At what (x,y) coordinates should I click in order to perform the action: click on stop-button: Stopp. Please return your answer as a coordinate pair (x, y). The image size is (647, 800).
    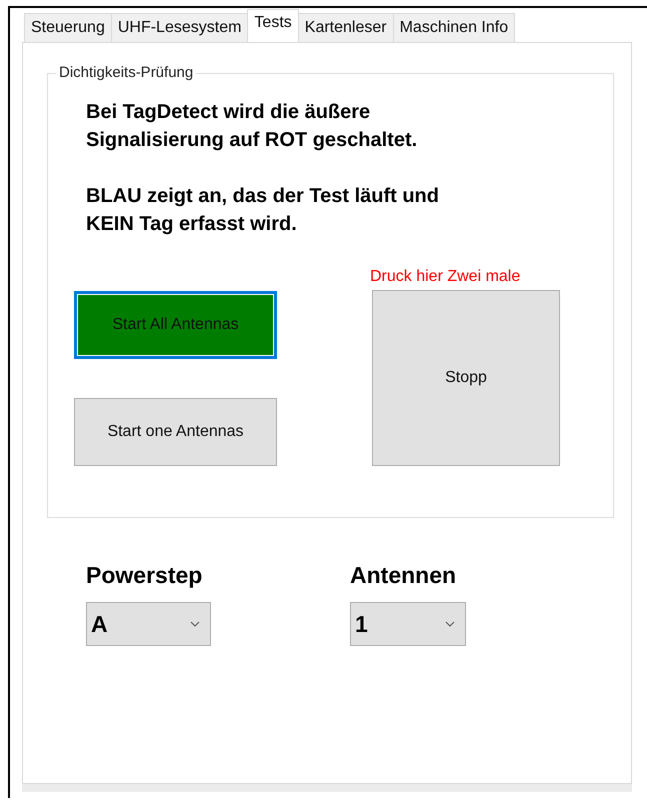
    Looking at the image, I should click on (466, 378).